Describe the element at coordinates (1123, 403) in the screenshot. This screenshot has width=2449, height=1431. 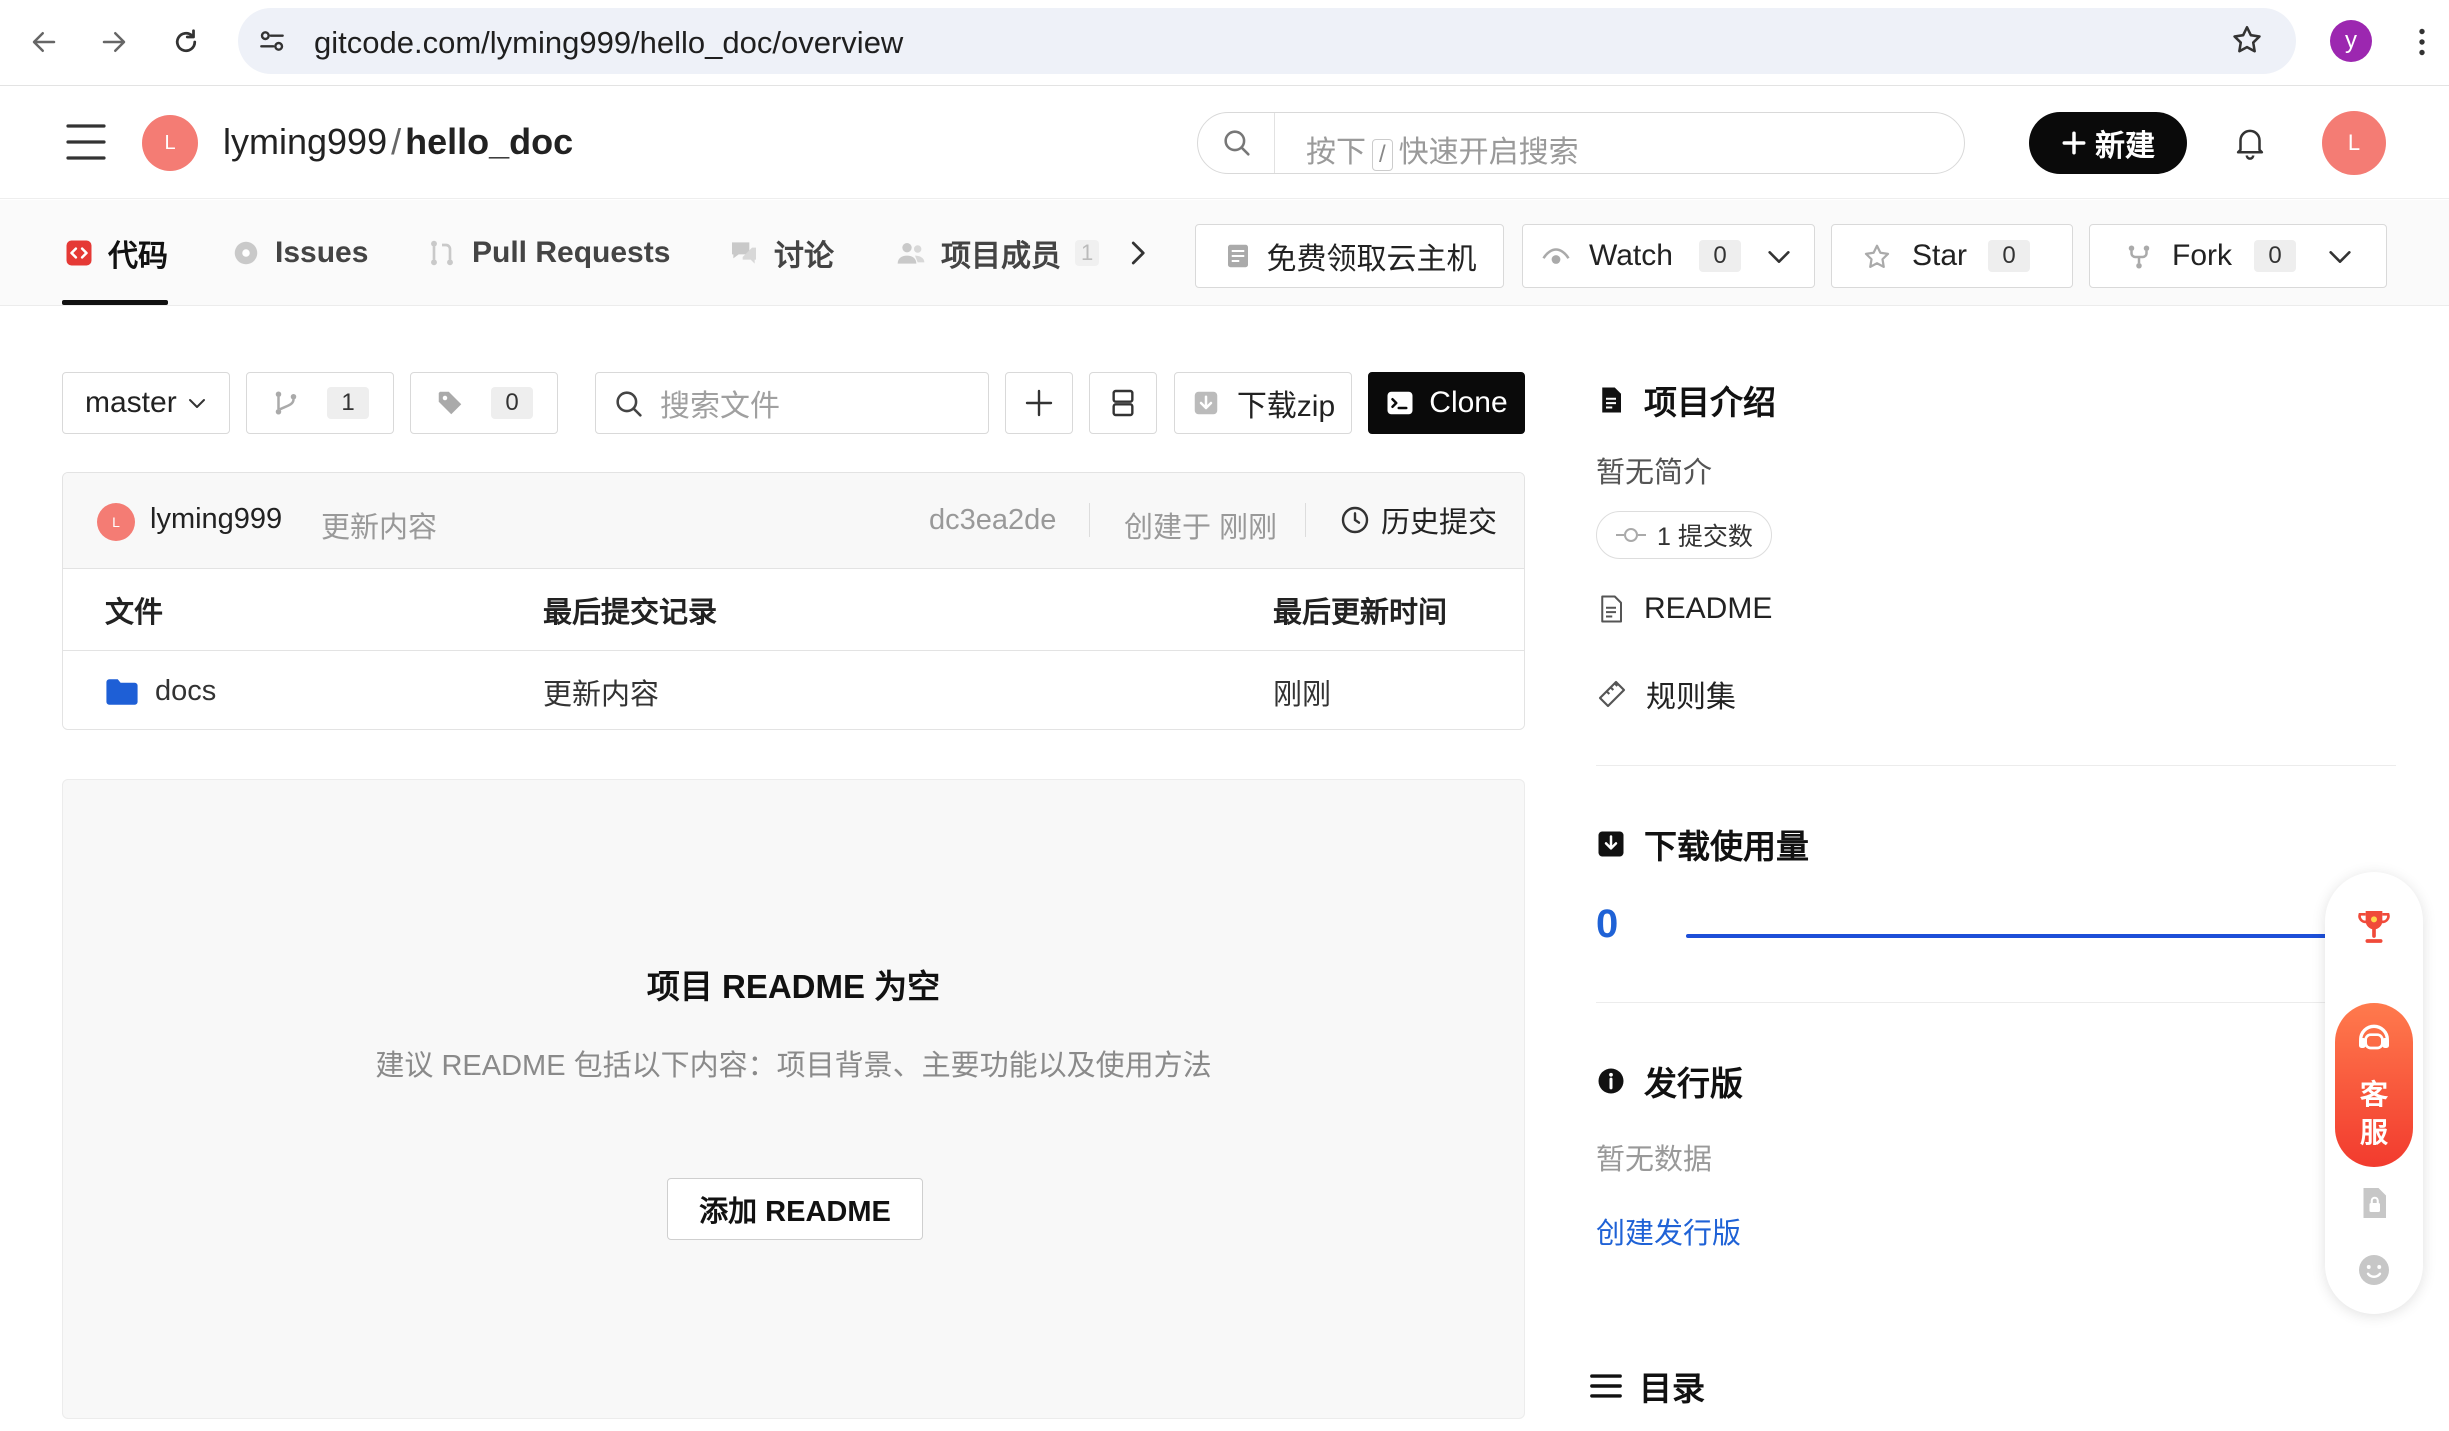
I see `web-ide-button` at that location.